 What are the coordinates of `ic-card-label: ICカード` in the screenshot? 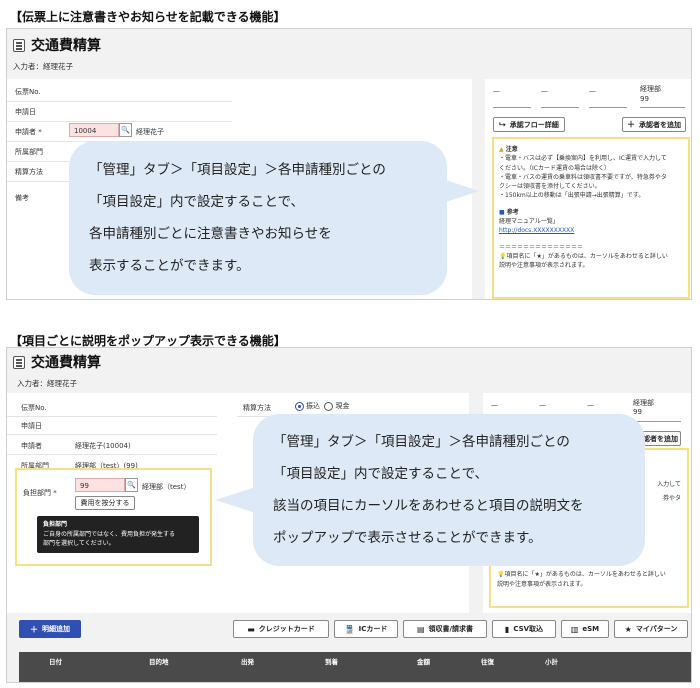 It's located at (373, 629).